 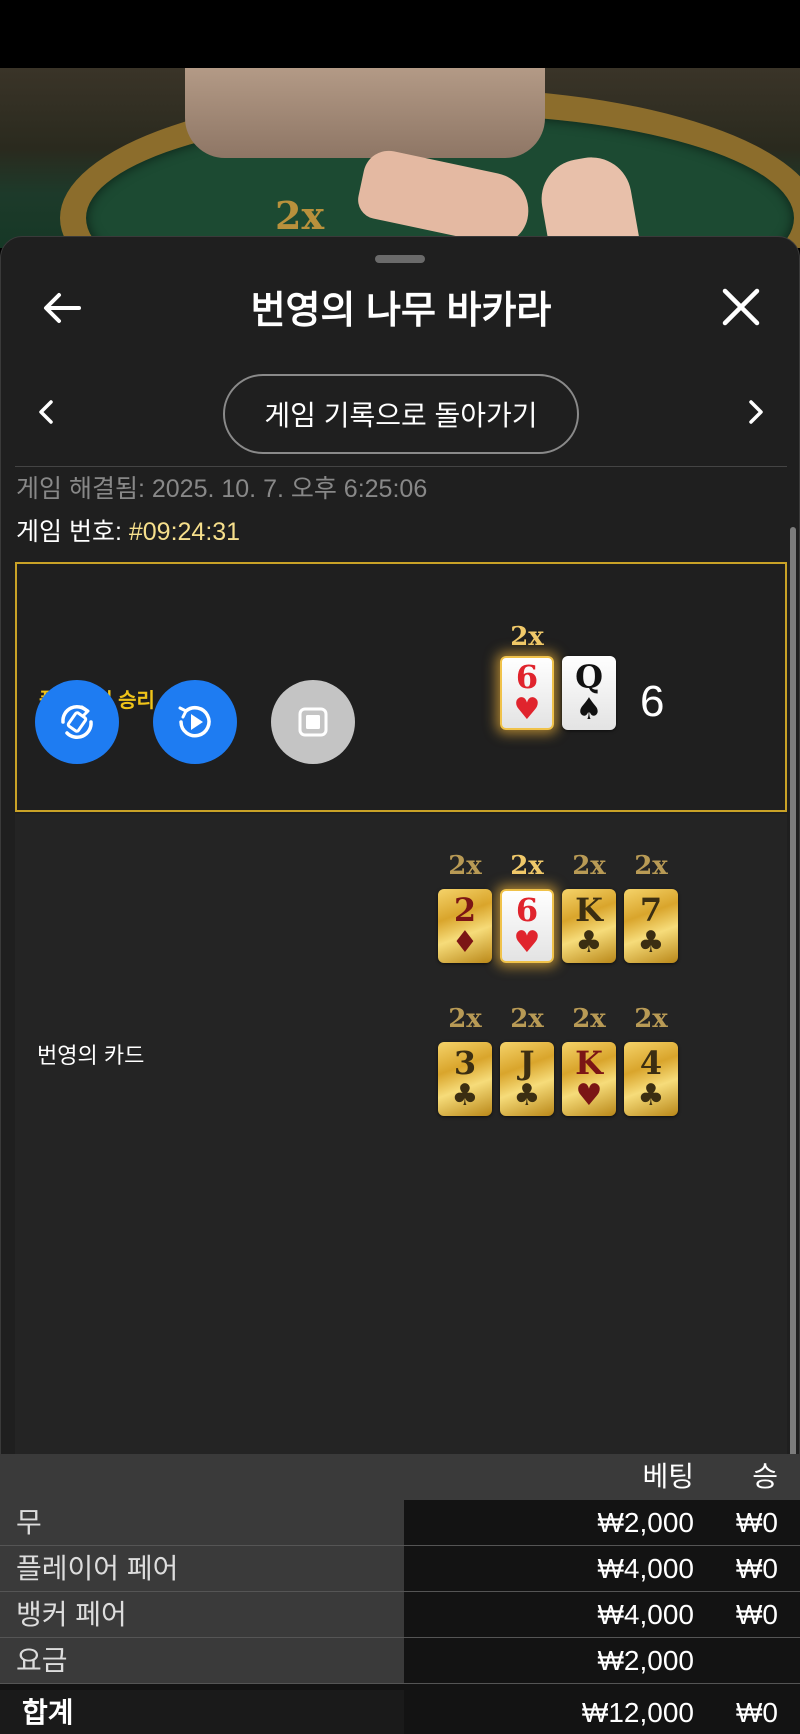 I want to click on card-rank: 7, so click(x=651, y=910).